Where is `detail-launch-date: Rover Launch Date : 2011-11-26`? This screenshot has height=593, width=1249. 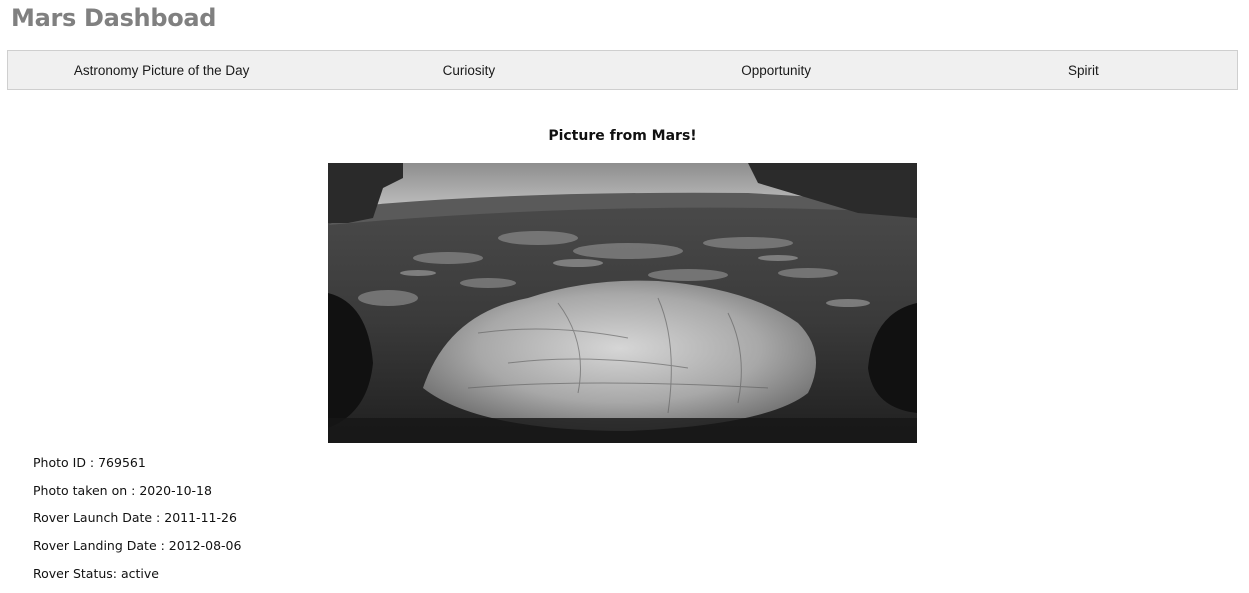 detail-launch-date: Rover Launch Date : 2011-11-26 is located at coordinates (137, 524).